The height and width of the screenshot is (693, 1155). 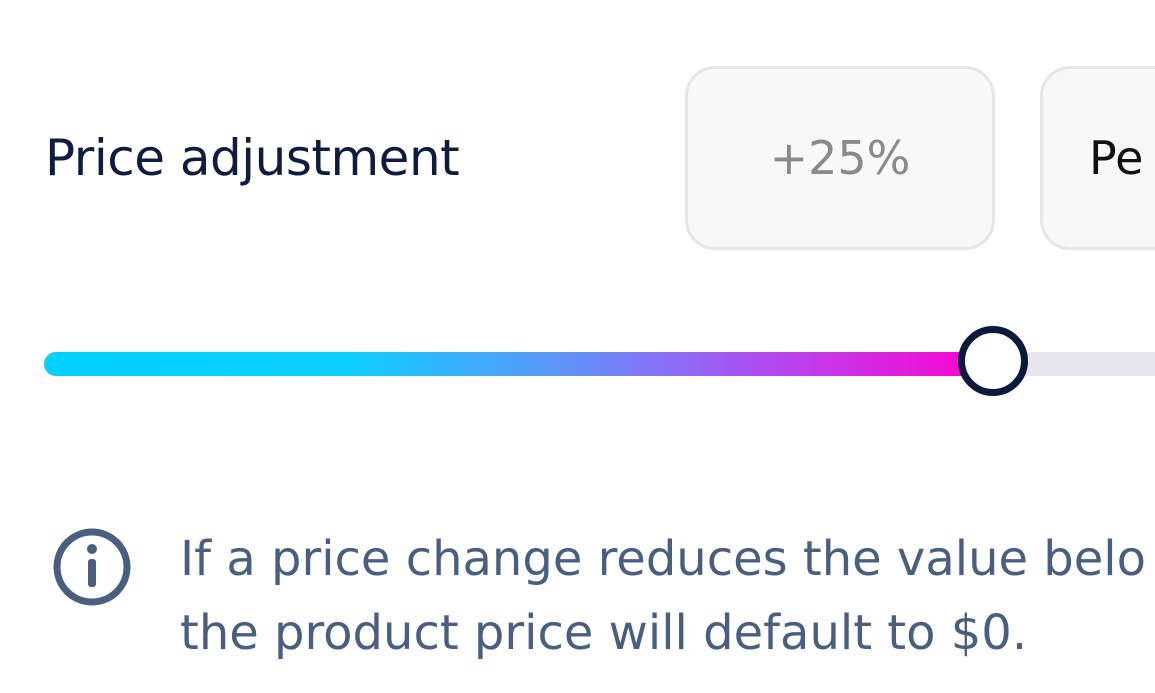 I want to click on adjustment-value-field: +25%, so click(x=840, y=158).